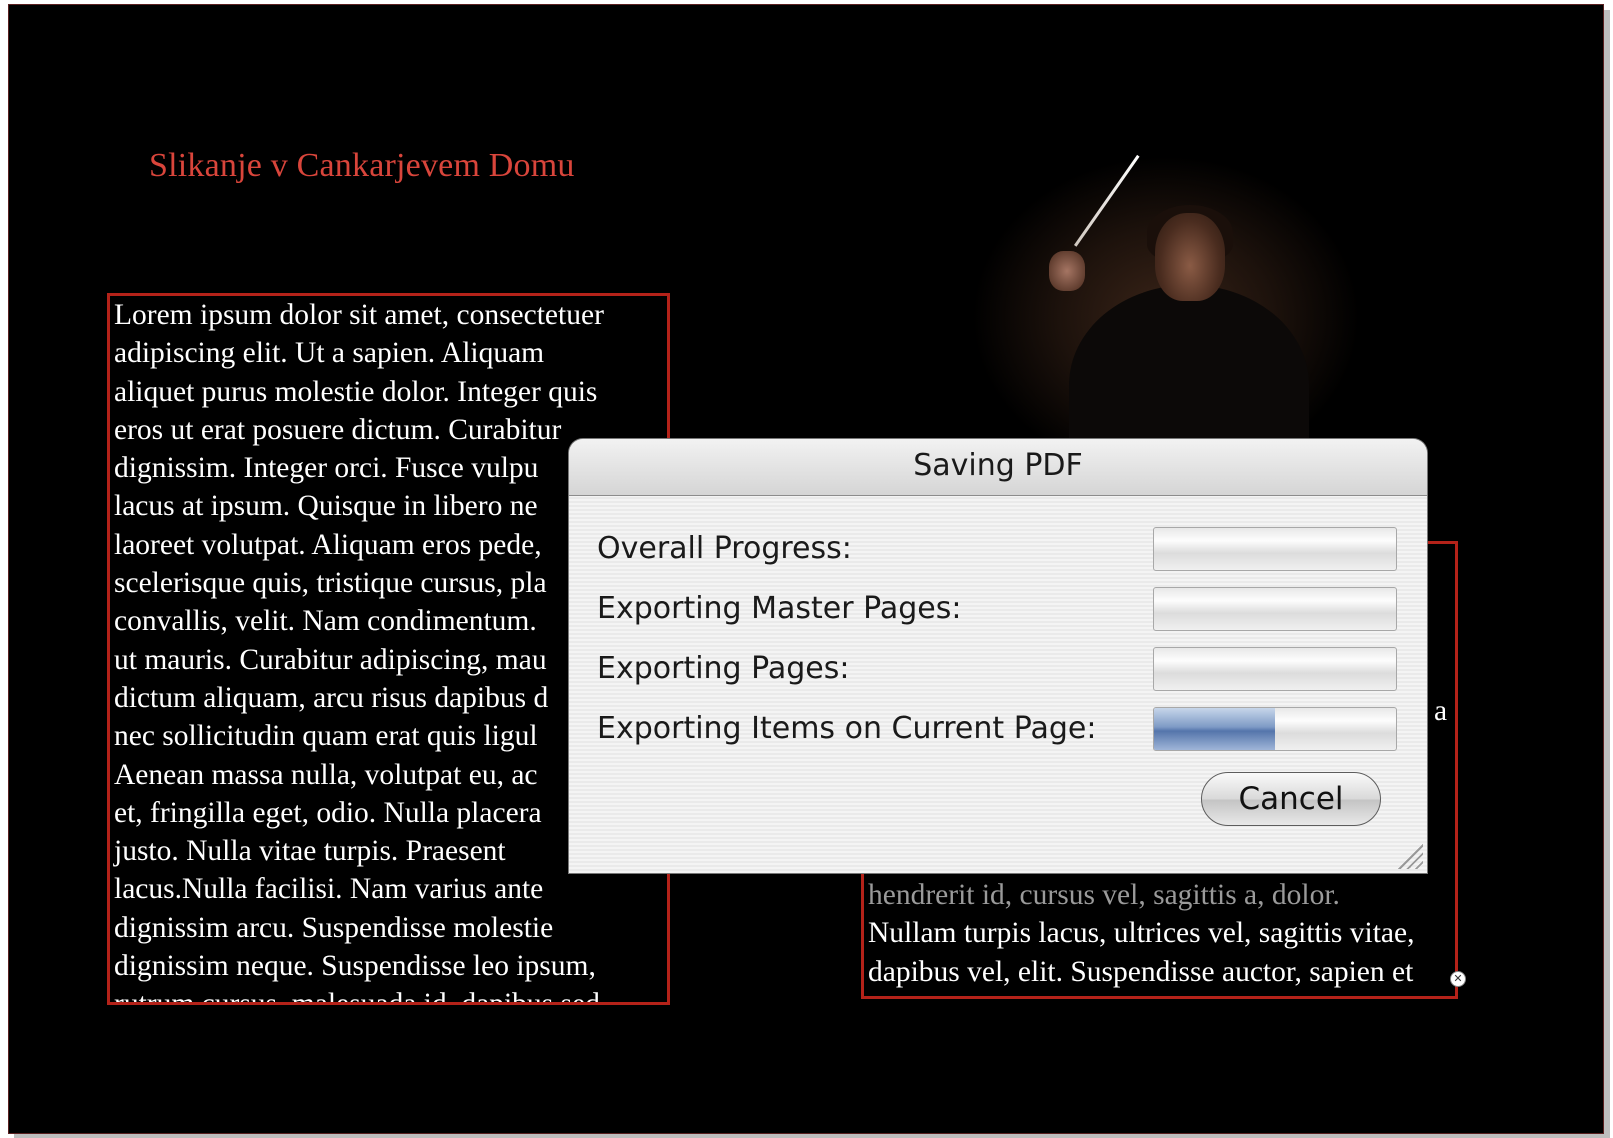 This screenshot has height=1138, width=1613. What do you see at coordinates (329, 889) in the screenshot?
I see `text-line: lacus.Nulla facilisi. Nam varius ante` at bounding box center [329, 889].